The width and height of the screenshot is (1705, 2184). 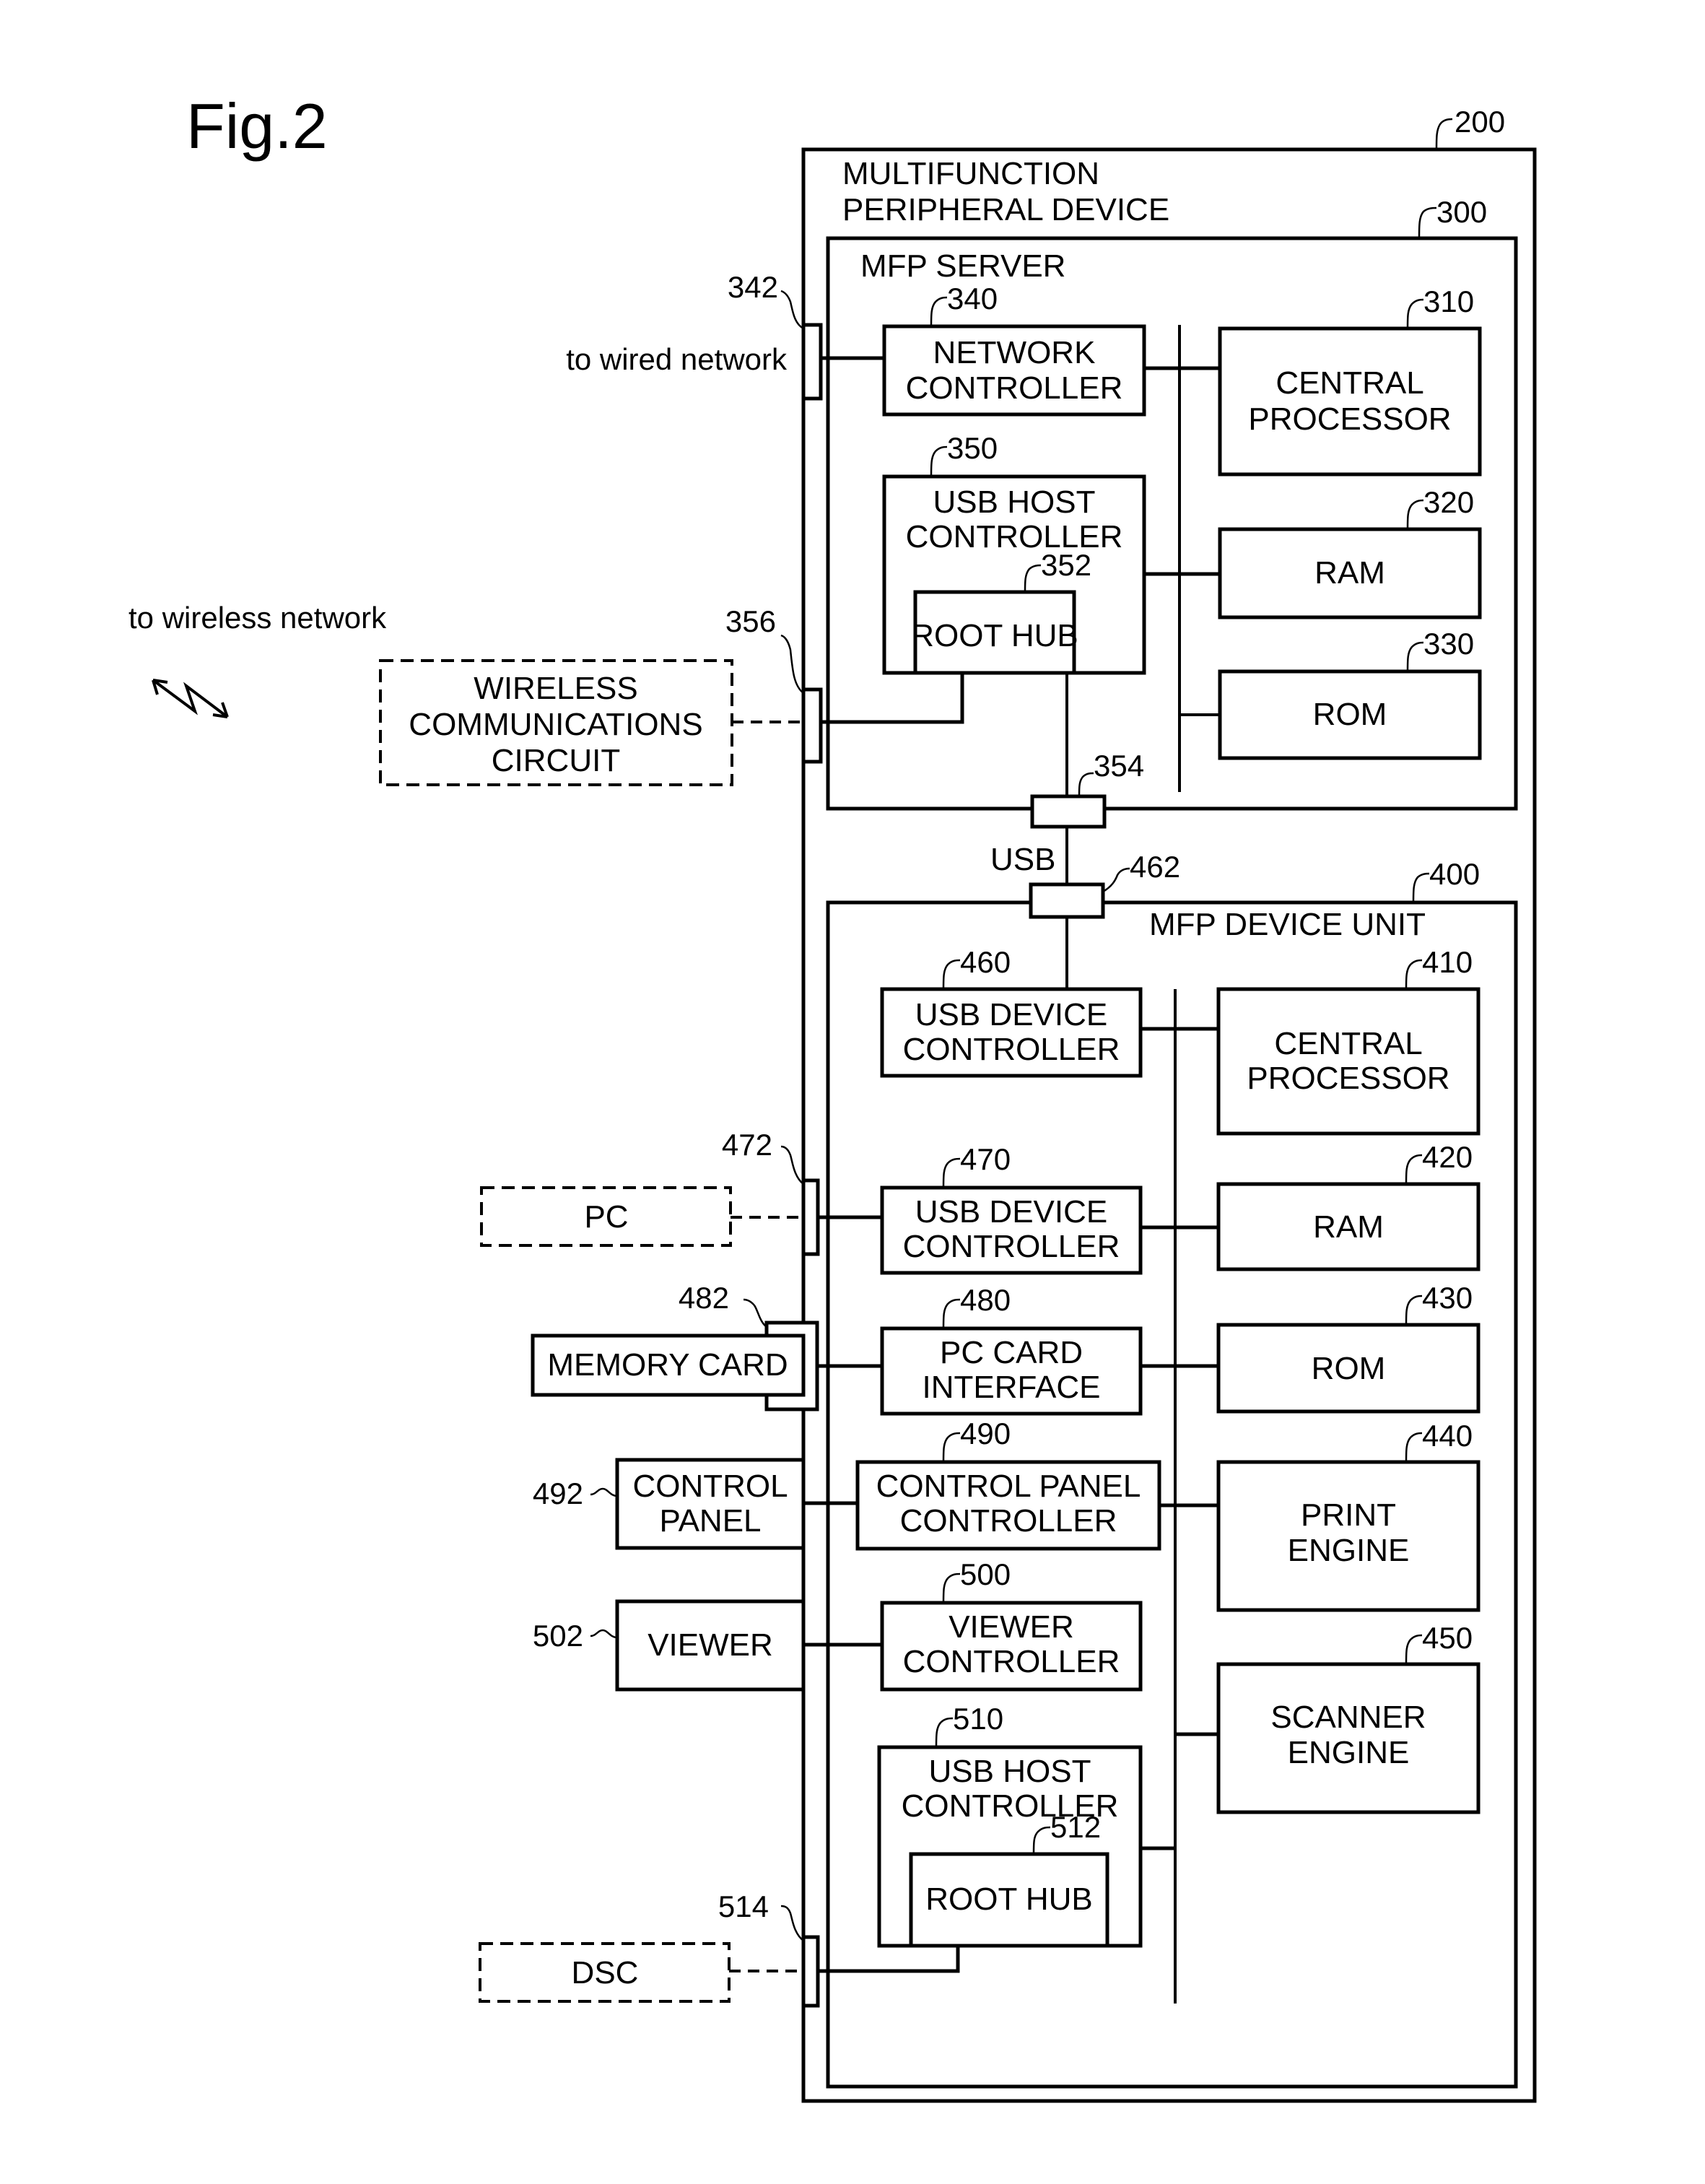 I want to click on server-cpu-line2: PROCESSOR, so click(x=1349, y=419).